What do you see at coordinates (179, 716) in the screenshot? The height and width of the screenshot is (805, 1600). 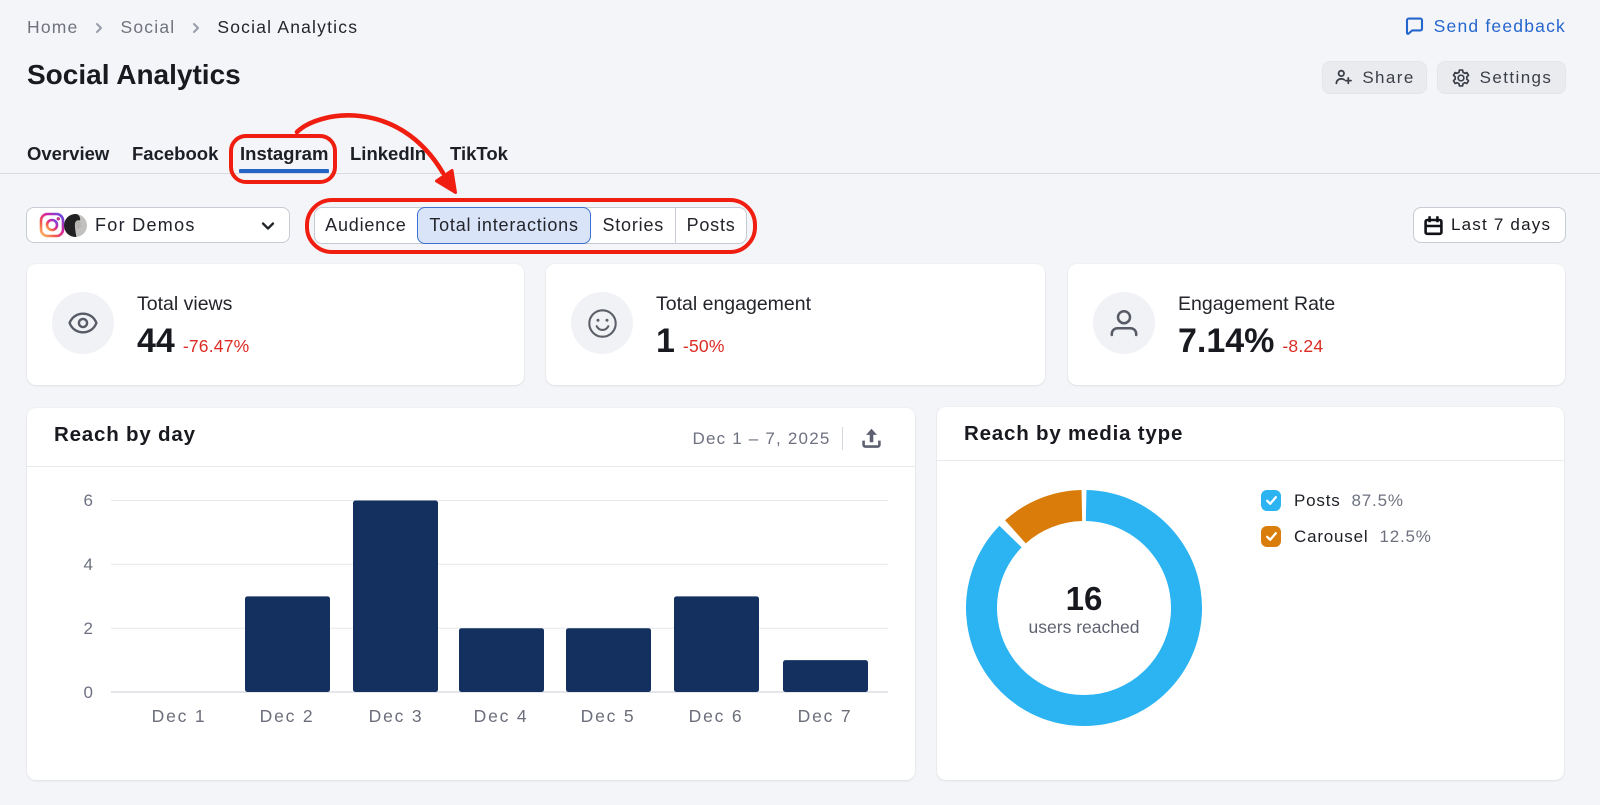 I see `svg-text: Dec 1` at bounding box center [179, 716].